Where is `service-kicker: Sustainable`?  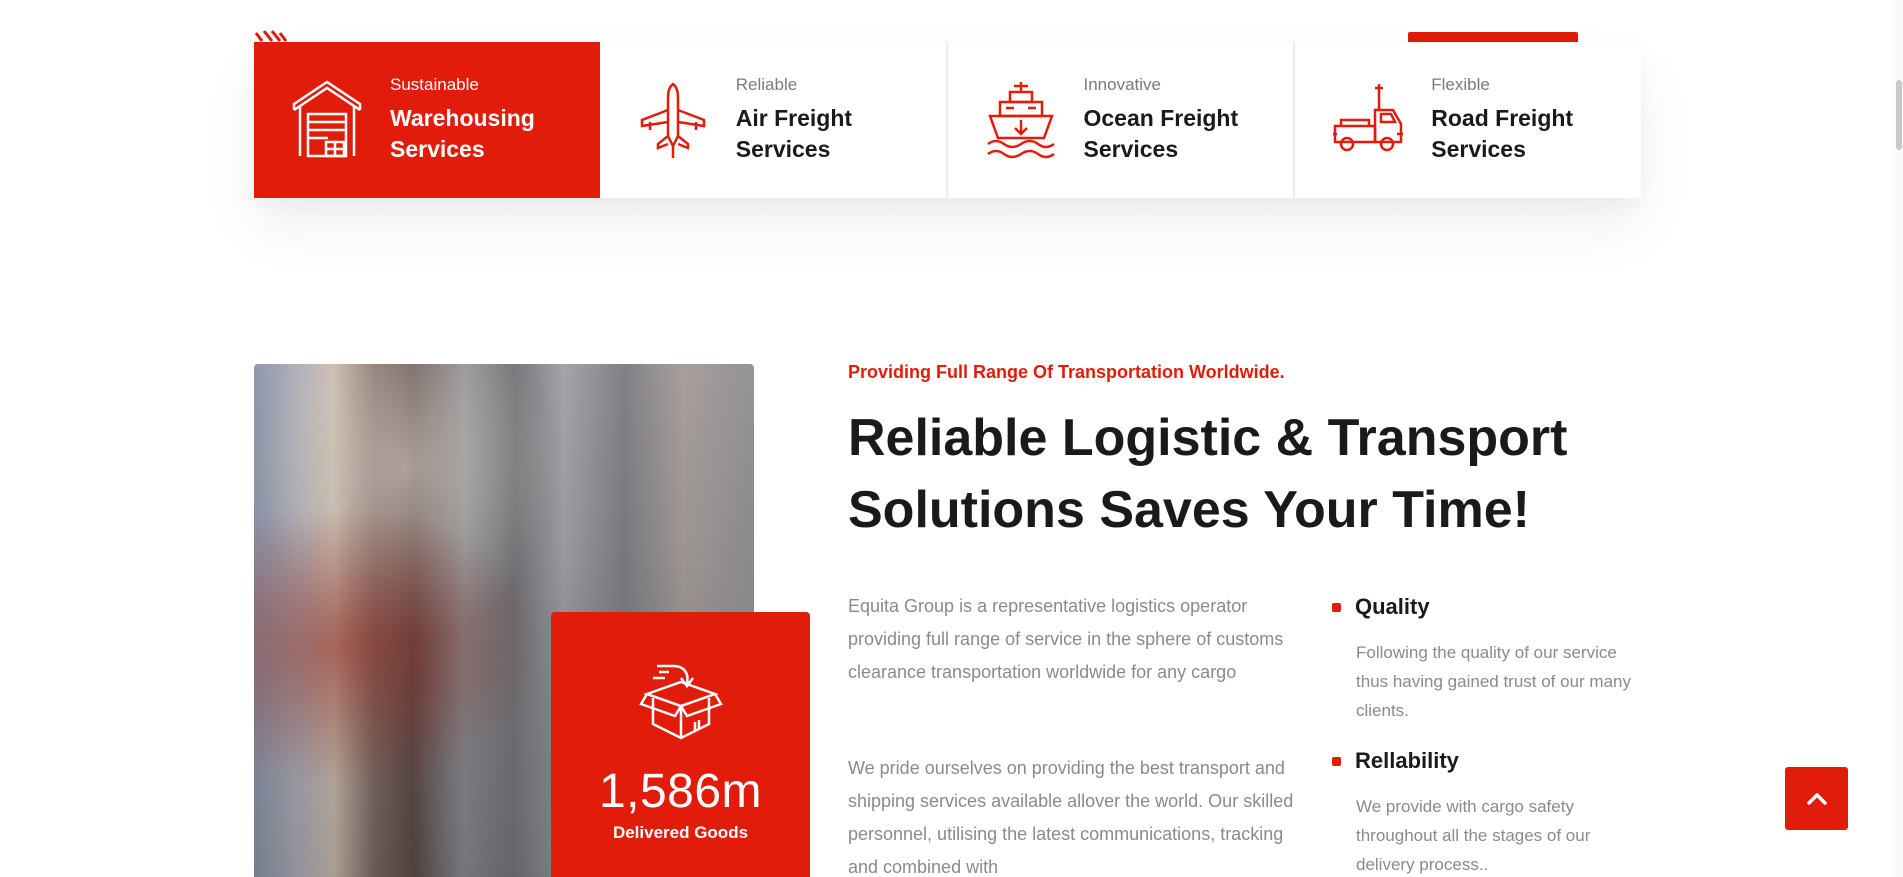 service-kicker: Sustainable is located at coordinates (434, 84).